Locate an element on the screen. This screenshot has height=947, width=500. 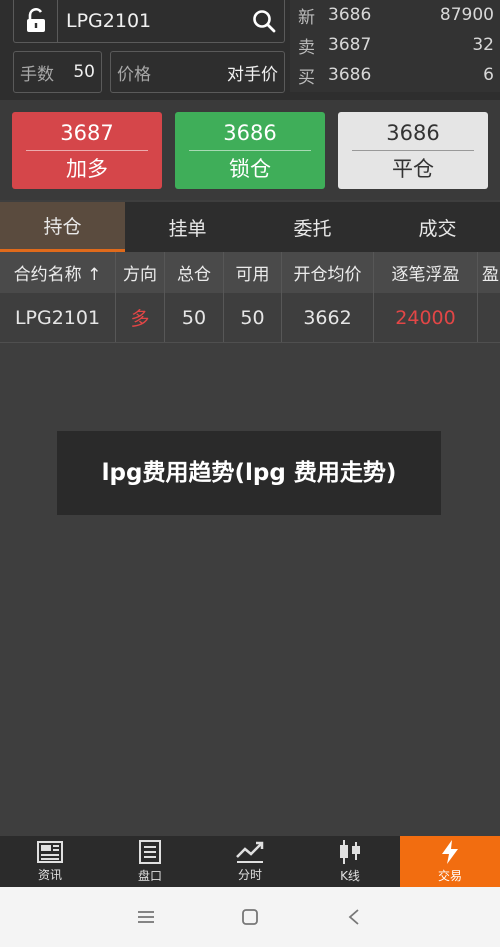
back-chevron-icon is located at coordinates (353, 917).